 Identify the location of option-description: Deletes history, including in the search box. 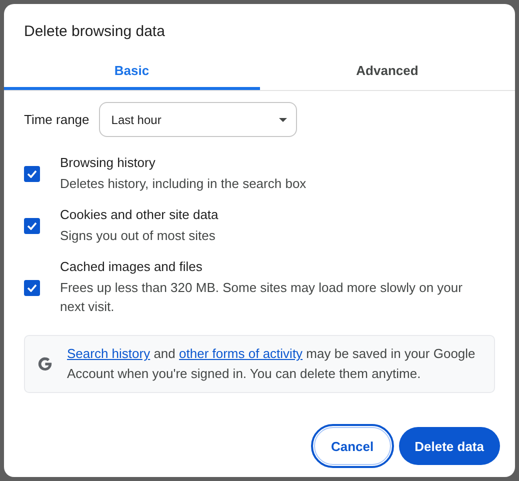
(183, 184).